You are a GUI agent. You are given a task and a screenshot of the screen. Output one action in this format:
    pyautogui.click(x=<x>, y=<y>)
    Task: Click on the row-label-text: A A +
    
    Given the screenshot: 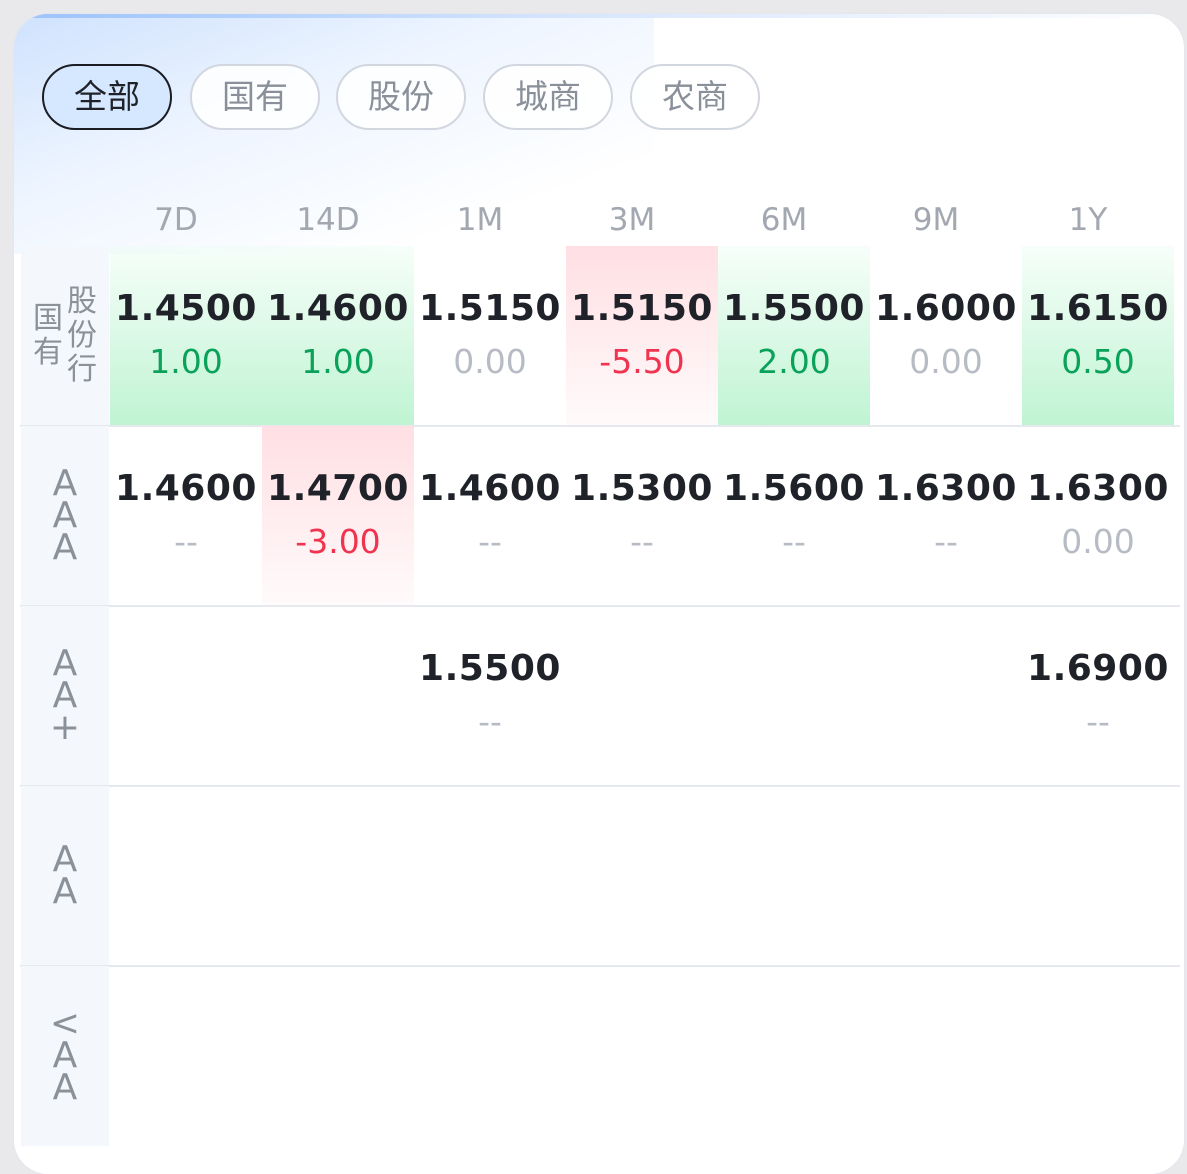 What is the action you would take?
    pyautogui.click(x=65, y=695)
    